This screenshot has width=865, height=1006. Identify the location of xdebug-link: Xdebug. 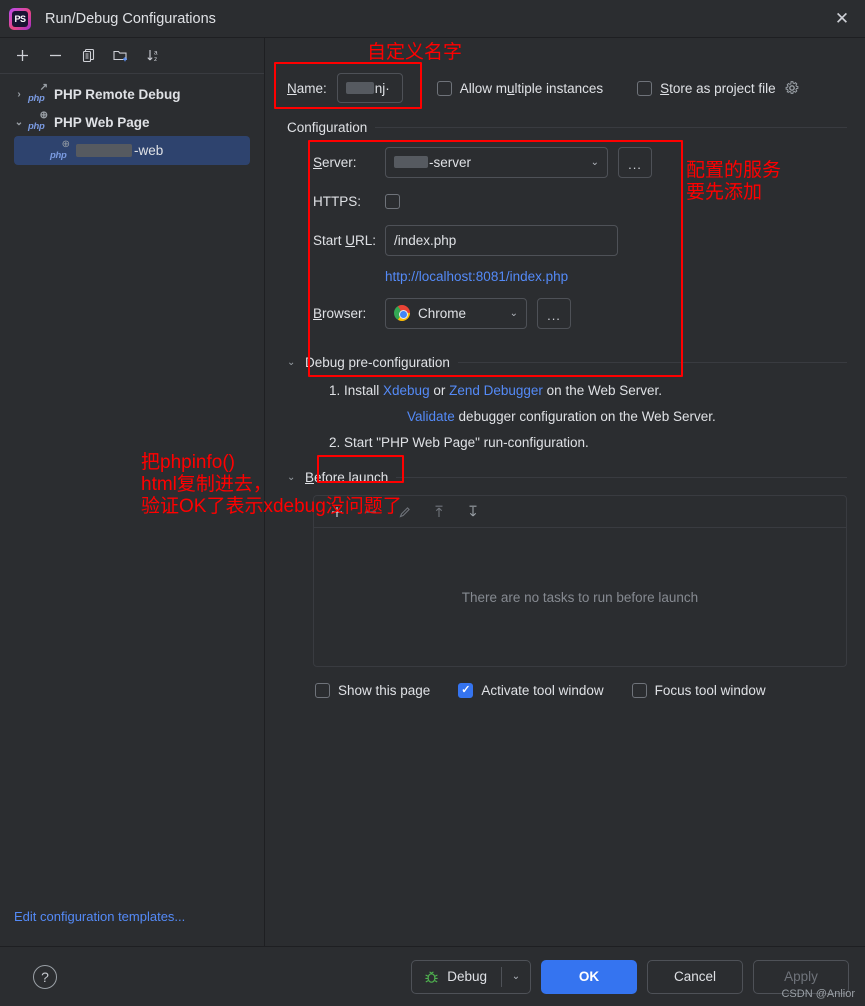
(406, 390).